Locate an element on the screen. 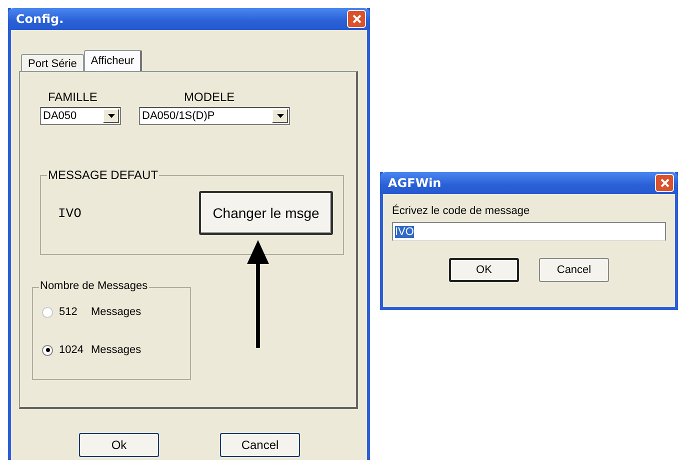 This screenshot has height=468, width=682. change-message-button: Changer le msge is located at coordinates (266, 213).